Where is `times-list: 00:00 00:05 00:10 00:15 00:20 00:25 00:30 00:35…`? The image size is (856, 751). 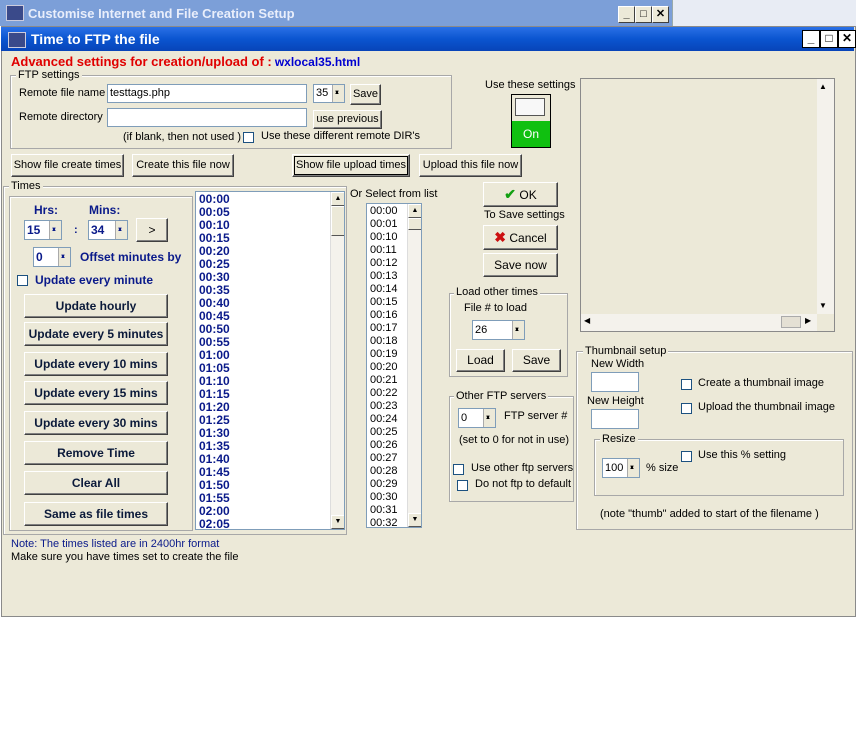 times-list: 00:00 00:05 00:10 00:15 00:20 00:25 00:30 00:35… is located at coordinates (270, 360).